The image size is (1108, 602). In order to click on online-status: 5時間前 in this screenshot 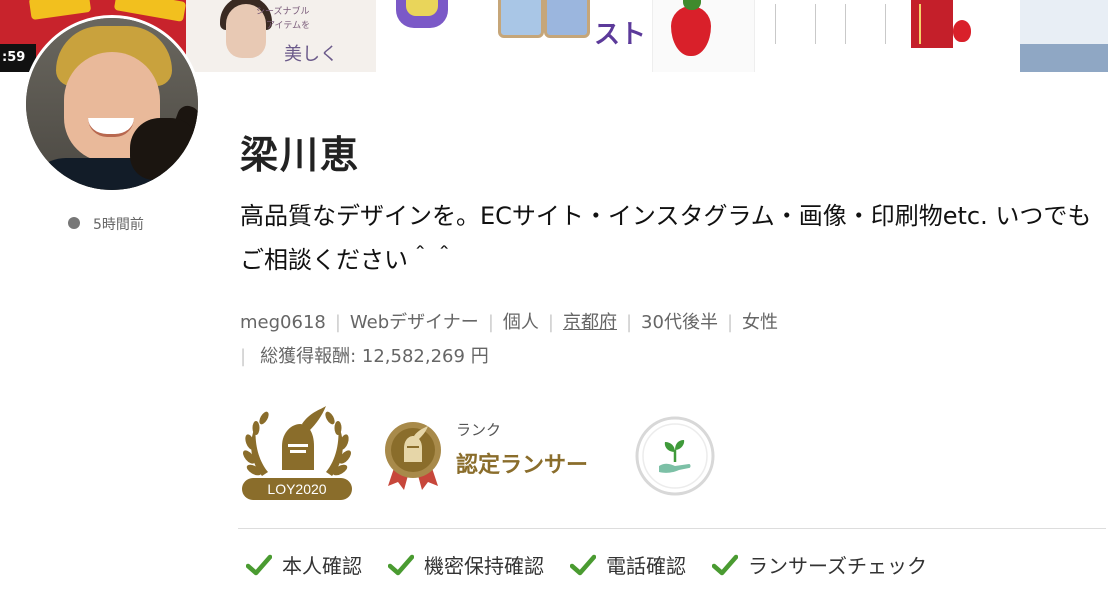, I will do `click(106, 224)`.